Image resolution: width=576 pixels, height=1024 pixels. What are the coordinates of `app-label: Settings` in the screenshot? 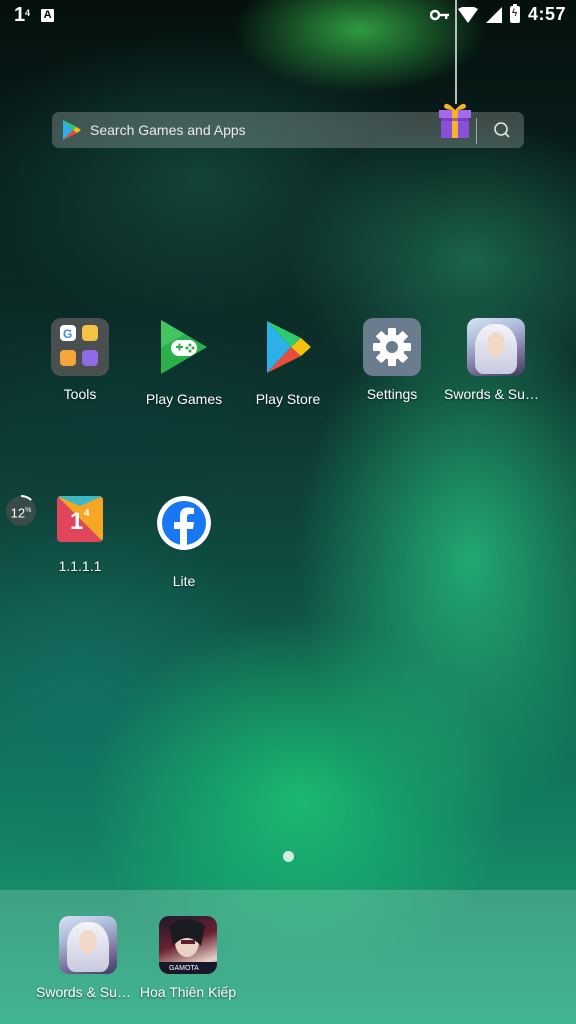 It's located at (392, 394).